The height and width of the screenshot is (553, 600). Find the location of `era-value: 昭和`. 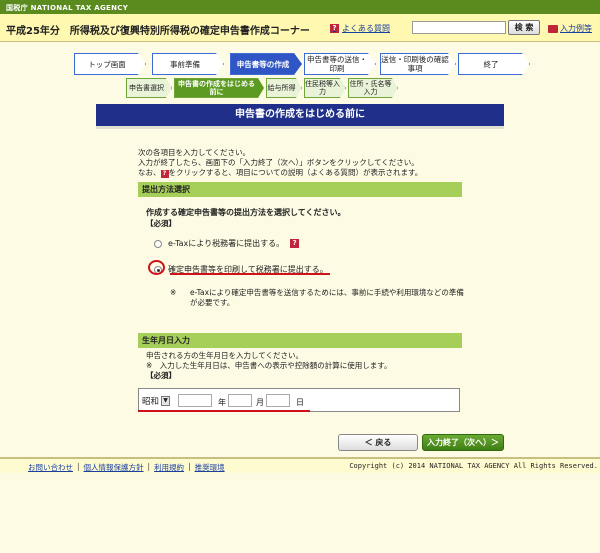

era-value: 昭和 is located at coordinates (151, 402).